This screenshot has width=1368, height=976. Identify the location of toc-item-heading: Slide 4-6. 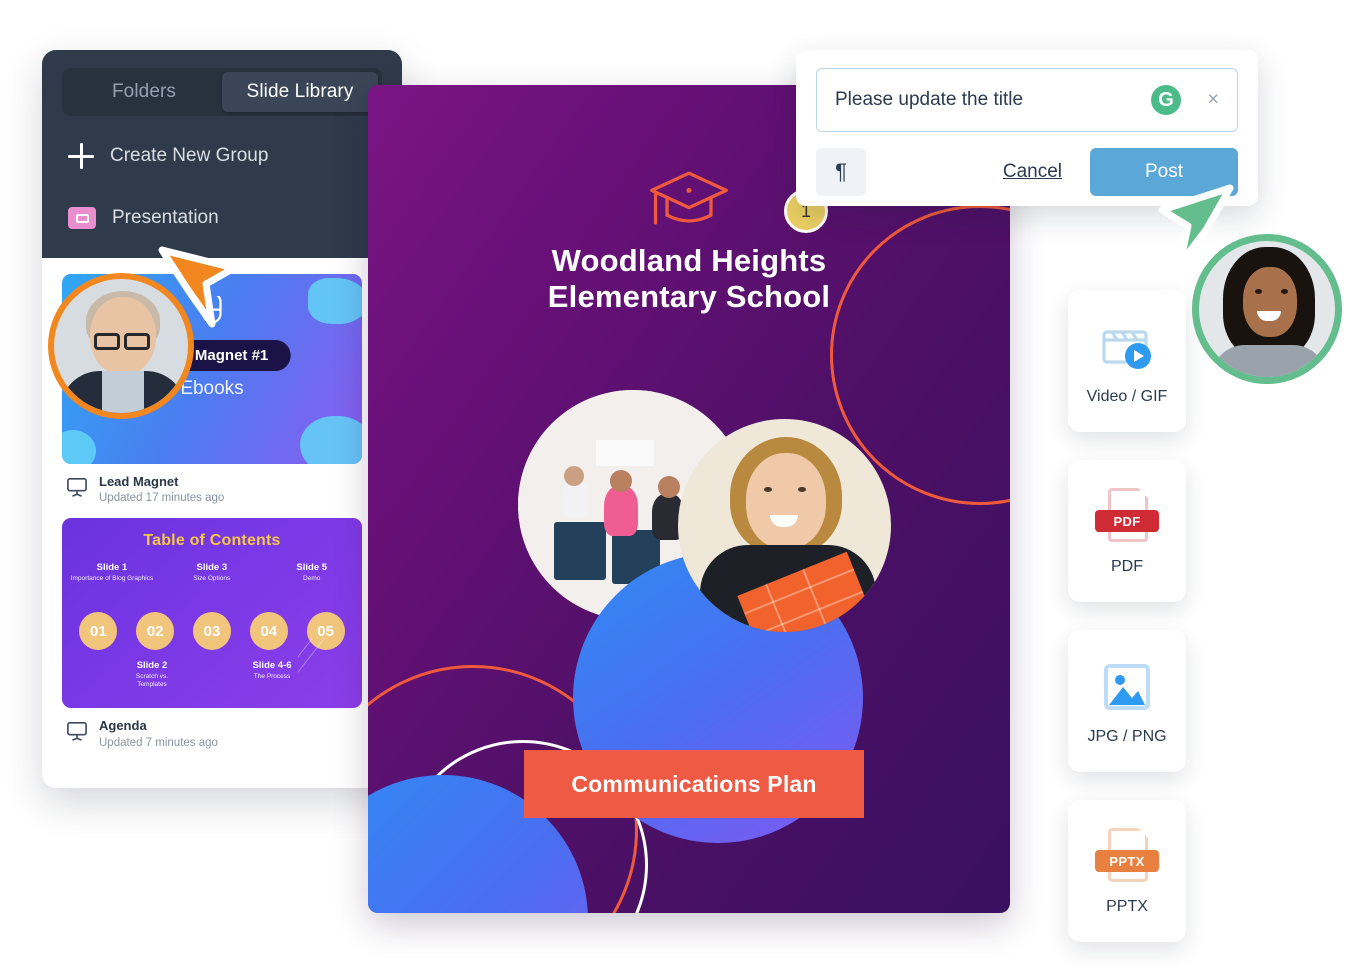
(272, 665).